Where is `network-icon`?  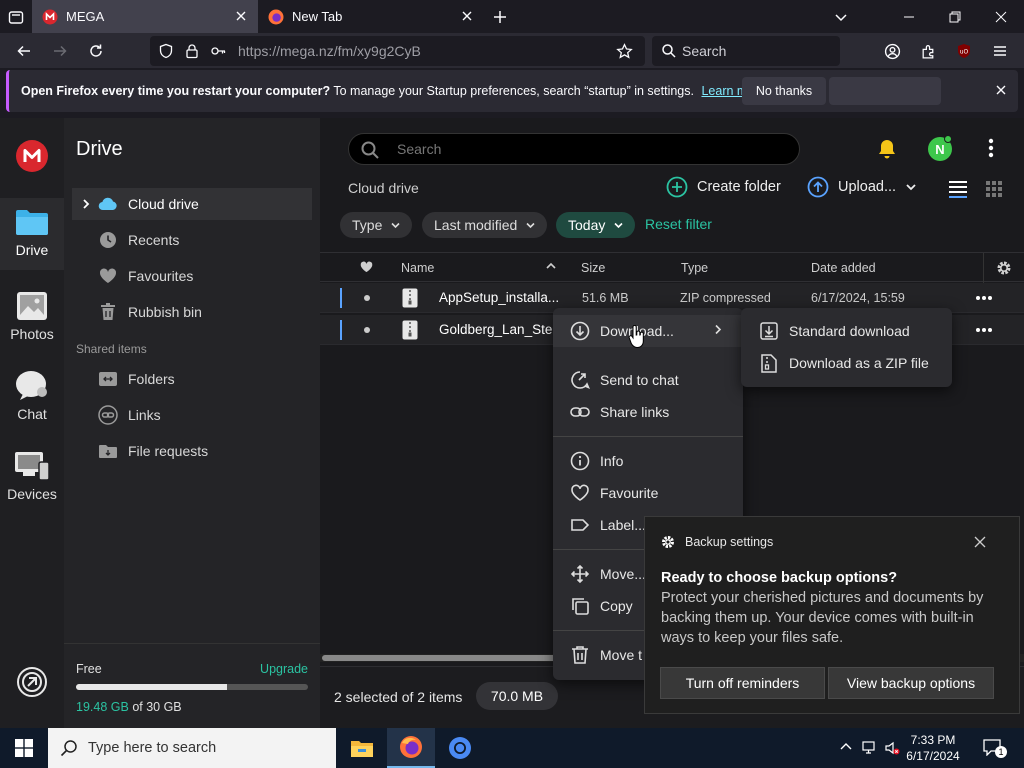
network-icon is located at coordinates (870, 748).